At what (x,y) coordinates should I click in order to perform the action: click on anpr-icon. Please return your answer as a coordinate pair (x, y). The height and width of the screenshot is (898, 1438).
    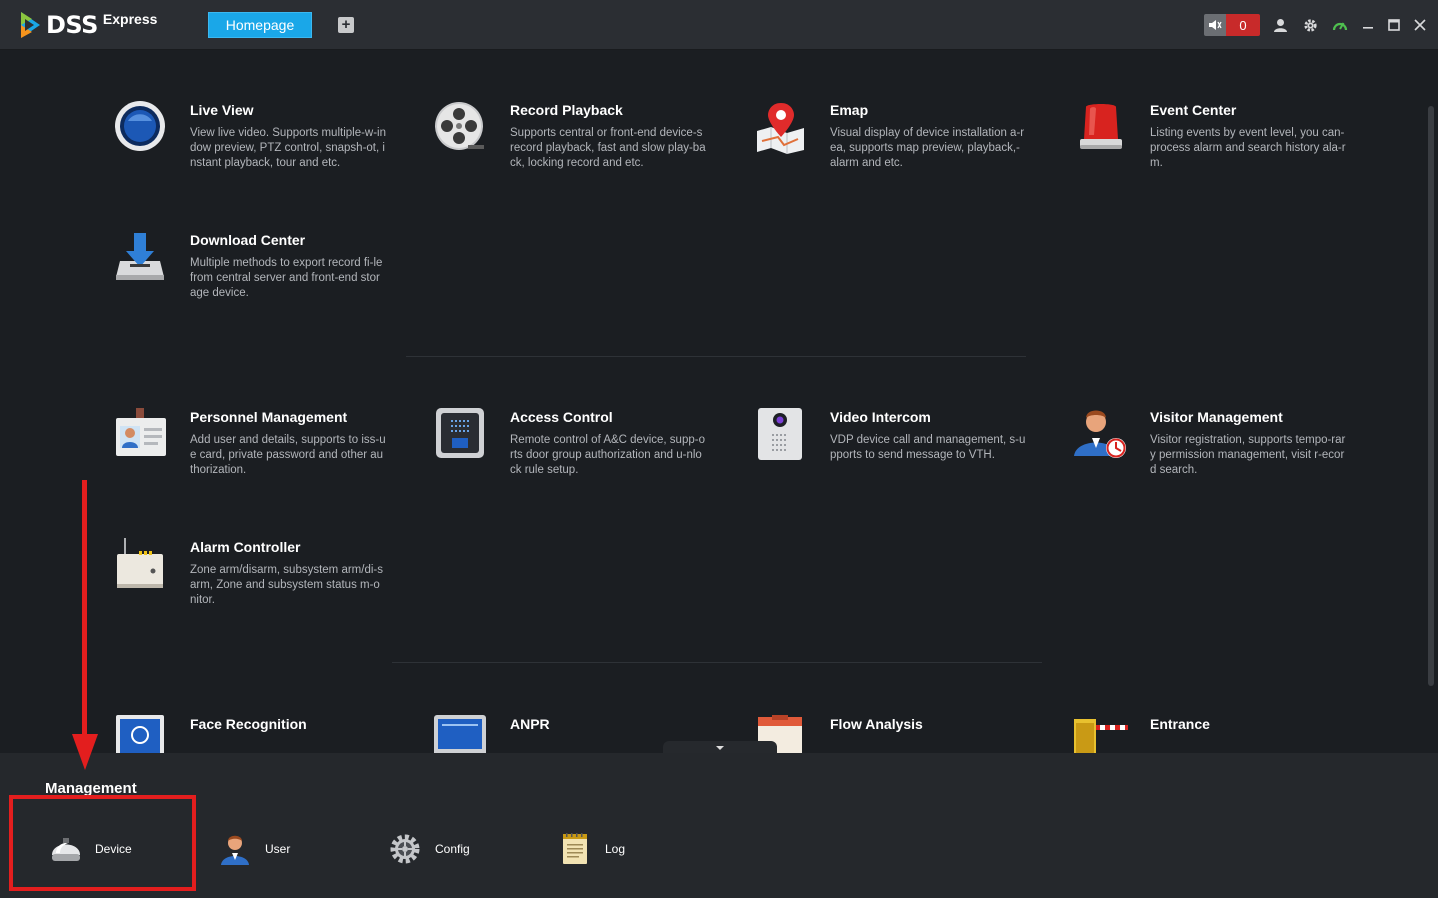
    Looking at the image, I should click on (460, 734).